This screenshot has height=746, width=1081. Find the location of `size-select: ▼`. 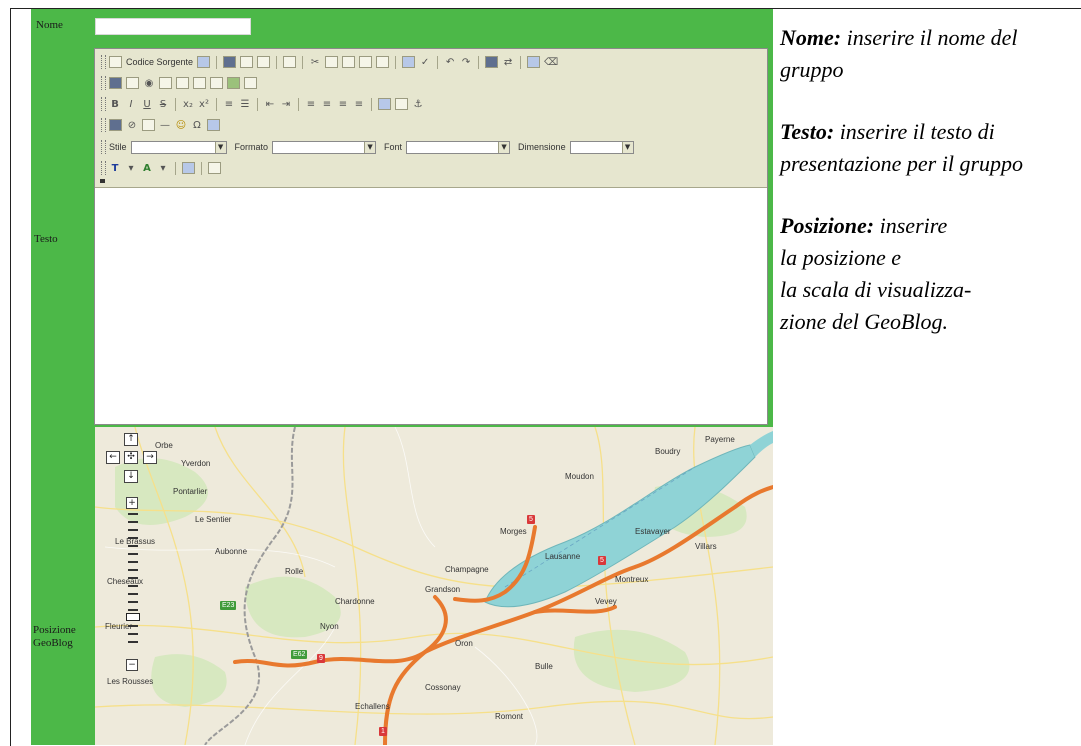

size-select: ▼ is located at coordinates (601, 147).